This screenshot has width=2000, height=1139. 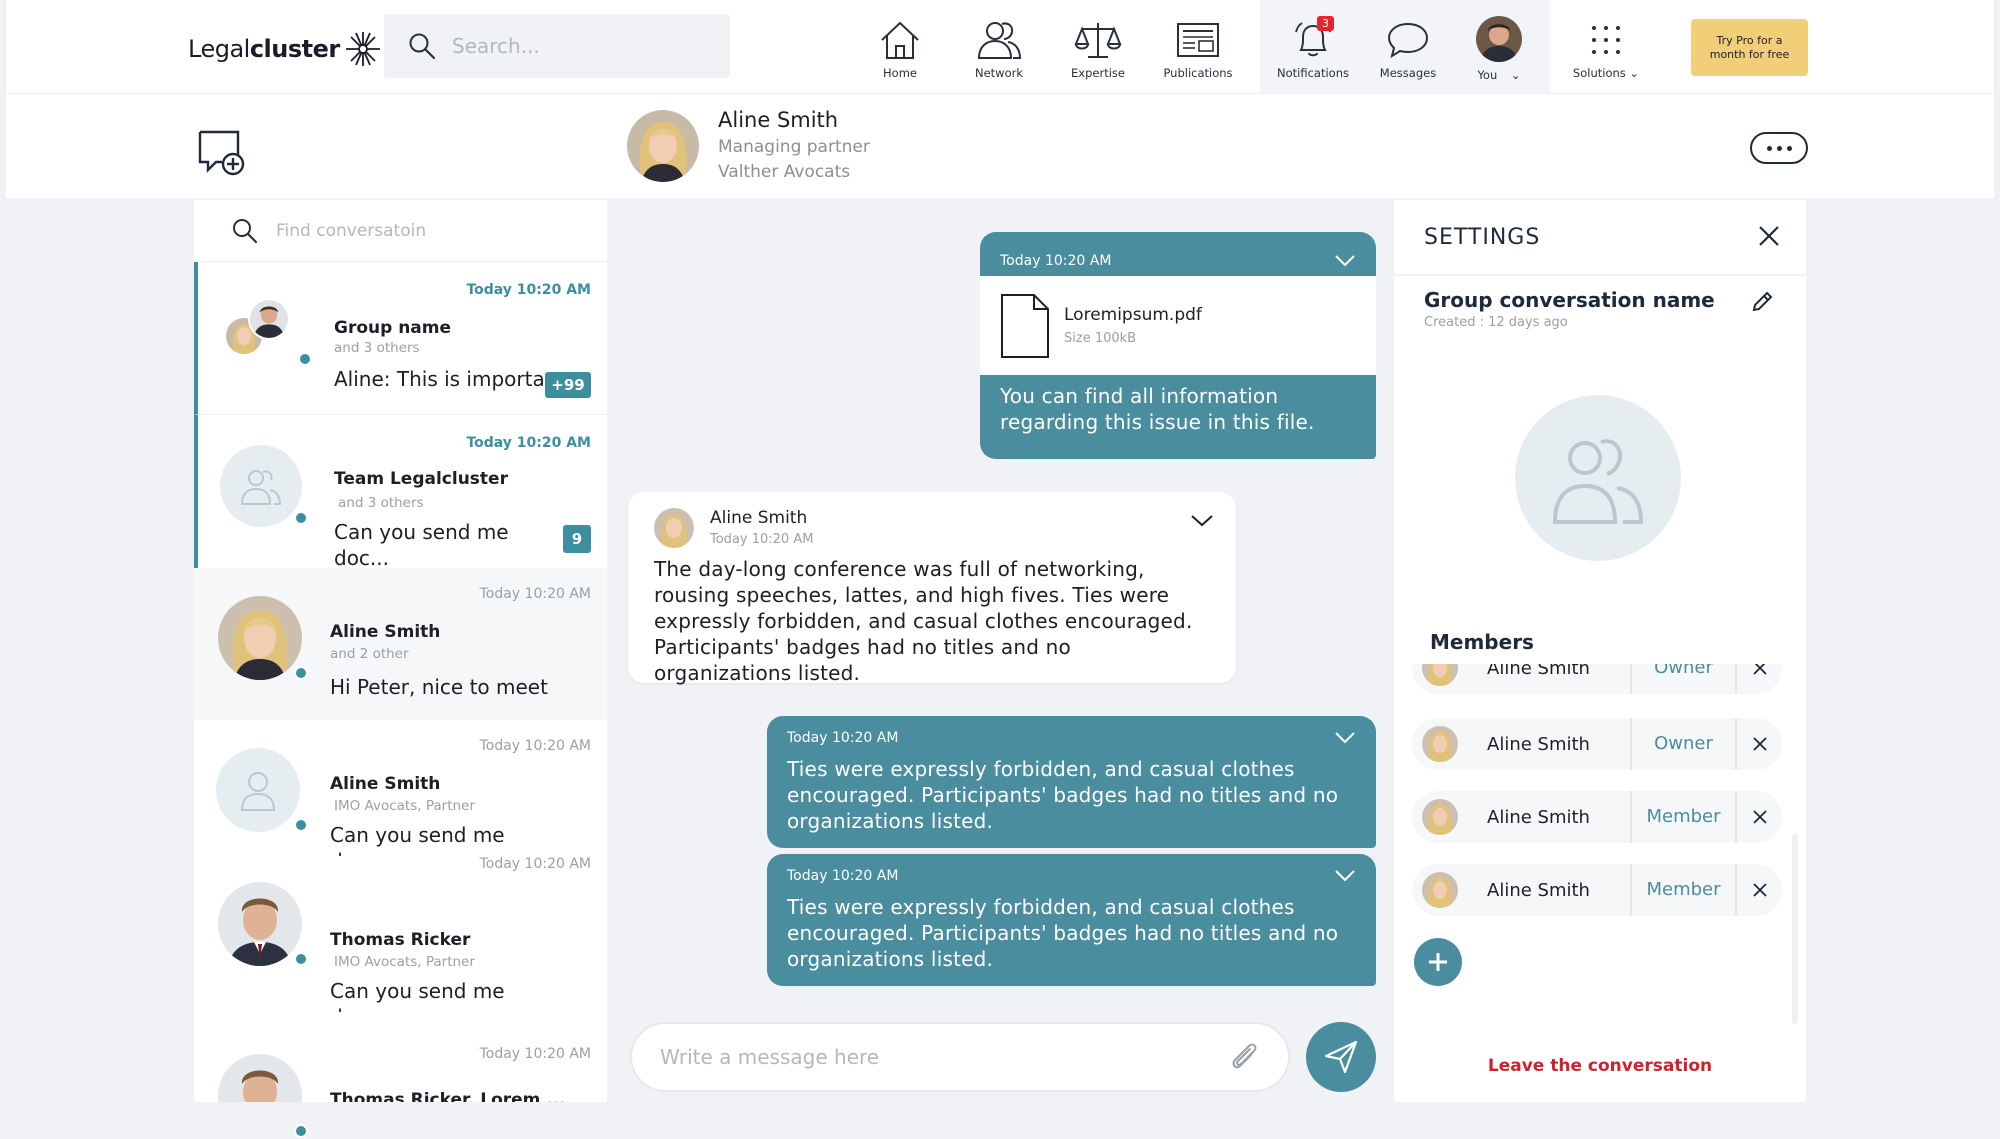 I want to click on unread-count-badge: +99, so click(x=568, y=385).